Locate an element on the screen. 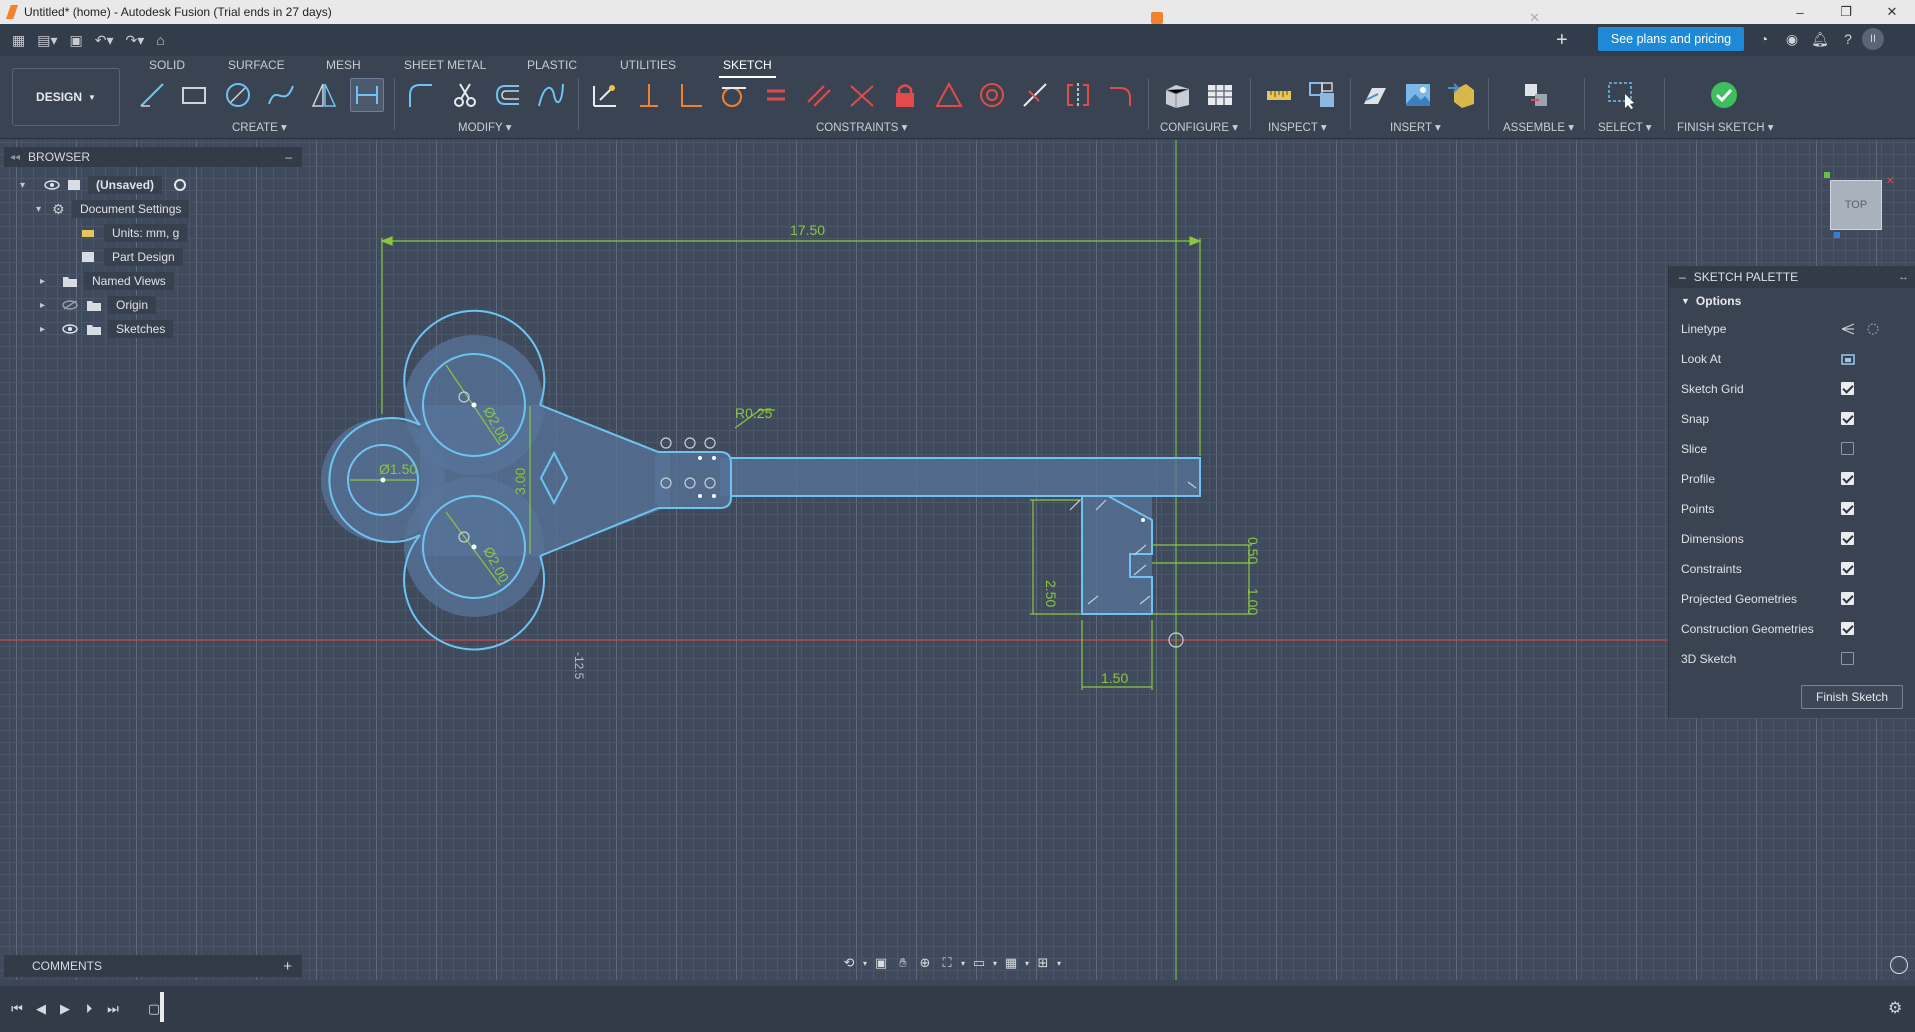 This screenshot has height=1032, width=1915. tab-solid: SOLID is located at coordinates (167, 65).